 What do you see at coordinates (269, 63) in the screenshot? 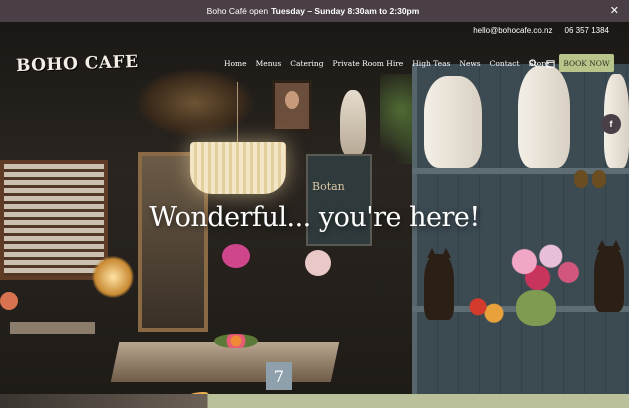
I see `nav-item-menus: Menus` at bounding box center [269, 63].